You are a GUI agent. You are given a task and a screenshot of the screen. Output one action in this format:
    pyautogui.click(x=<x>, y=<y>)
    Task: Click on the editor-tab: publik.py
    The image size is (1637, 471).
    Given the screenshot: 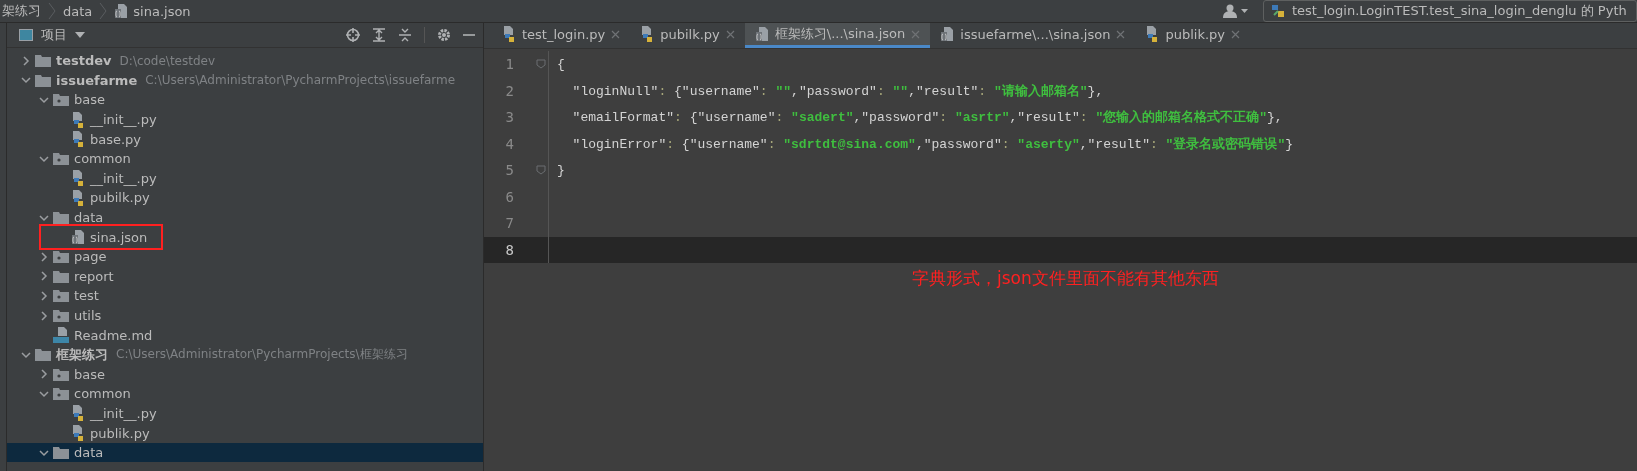 What is the action you would take?
    pyautogui.click(x=1193, y=35)
    